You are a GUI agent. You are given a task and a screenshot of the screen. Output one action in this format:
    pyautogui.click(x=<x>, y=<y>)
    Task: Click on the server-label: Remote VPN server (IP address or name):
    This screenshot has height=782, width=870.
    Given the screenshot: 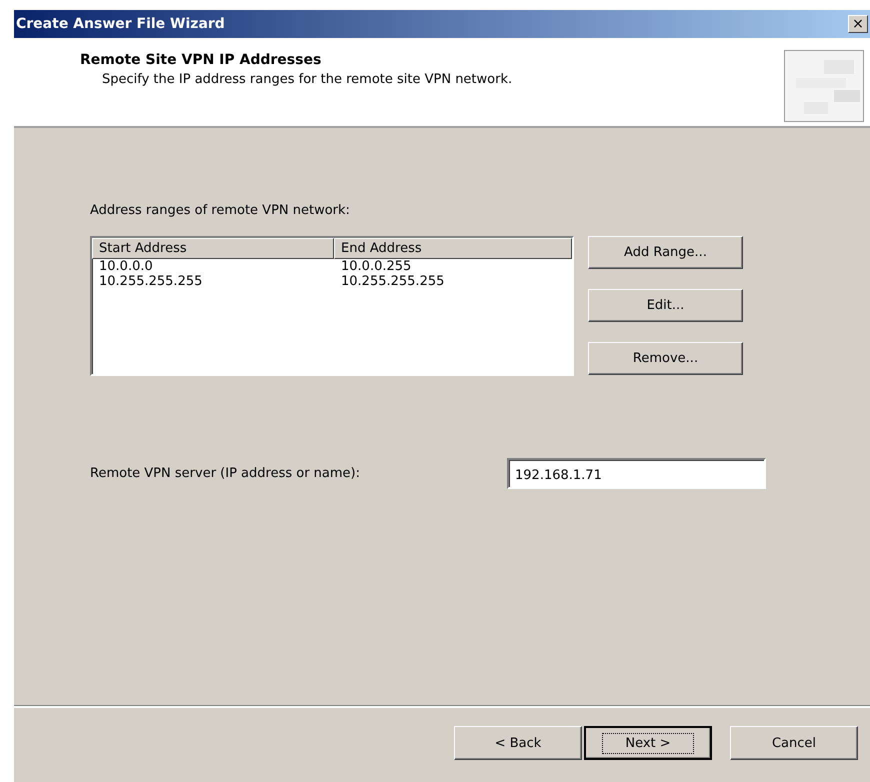 What is the action you would take?
    pyautogui.click(x=225, y=473)
    